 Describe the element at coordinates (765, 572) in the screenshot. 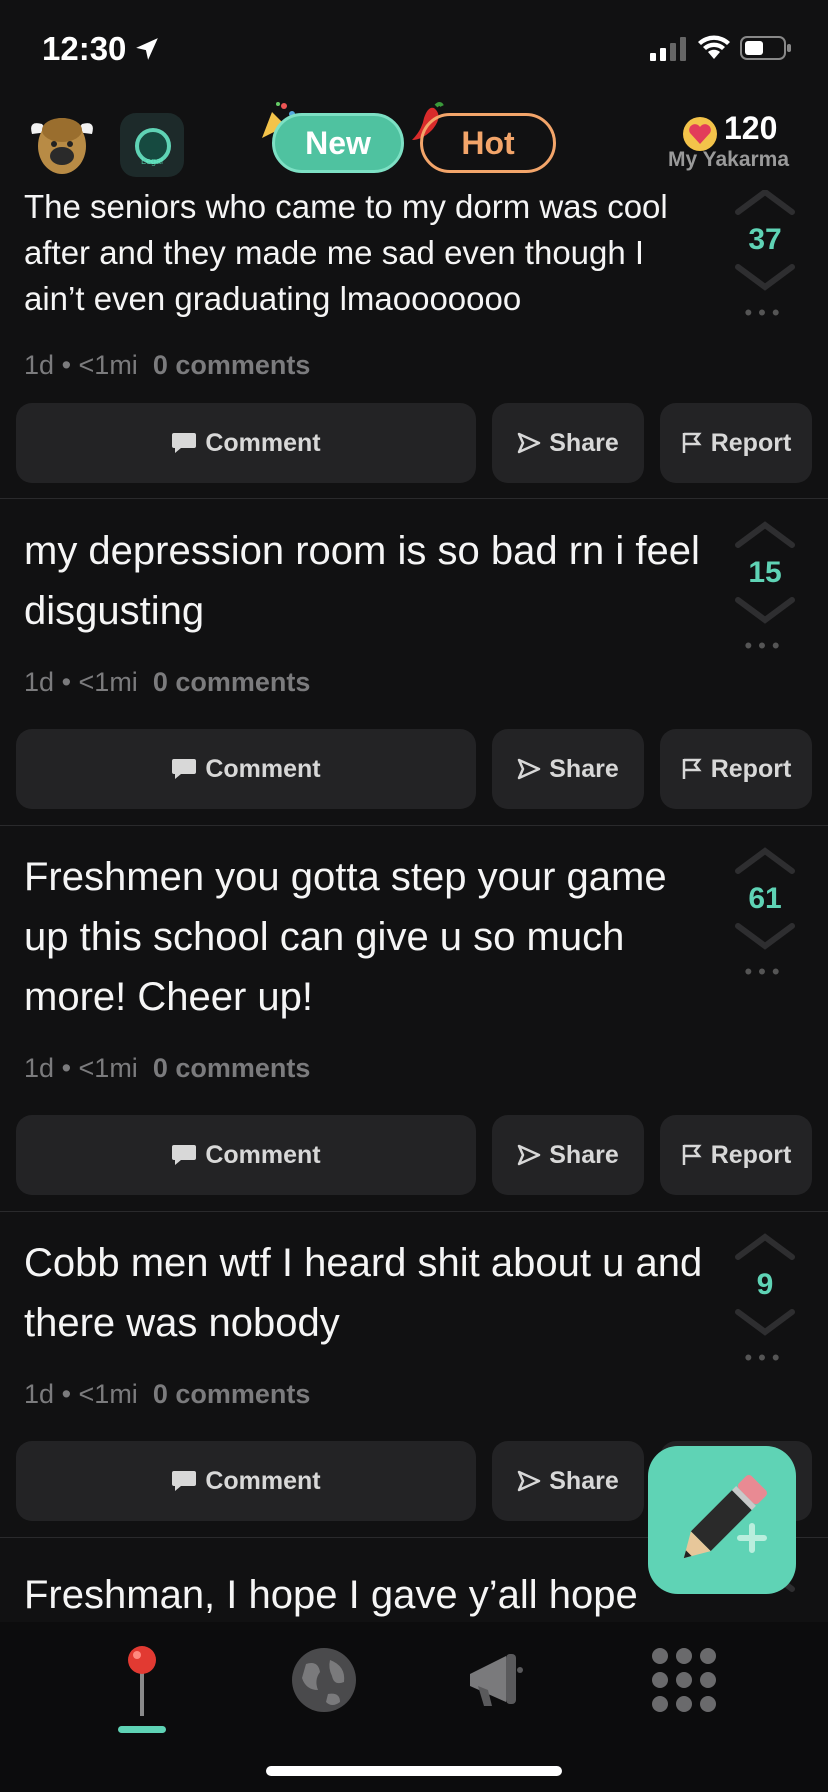

I see `vote-count: 15` at that location.